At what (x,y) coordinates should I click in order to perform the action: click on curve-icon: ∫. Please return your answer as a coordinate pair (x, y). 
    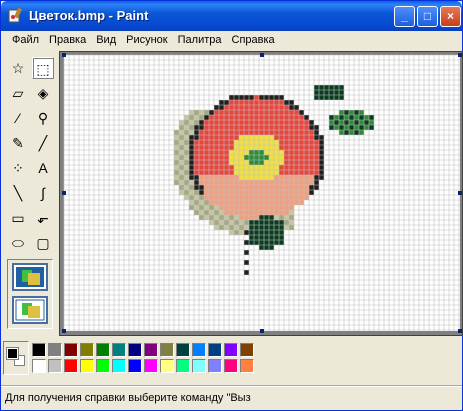
    Looking at the image, I should click on (43, 193).